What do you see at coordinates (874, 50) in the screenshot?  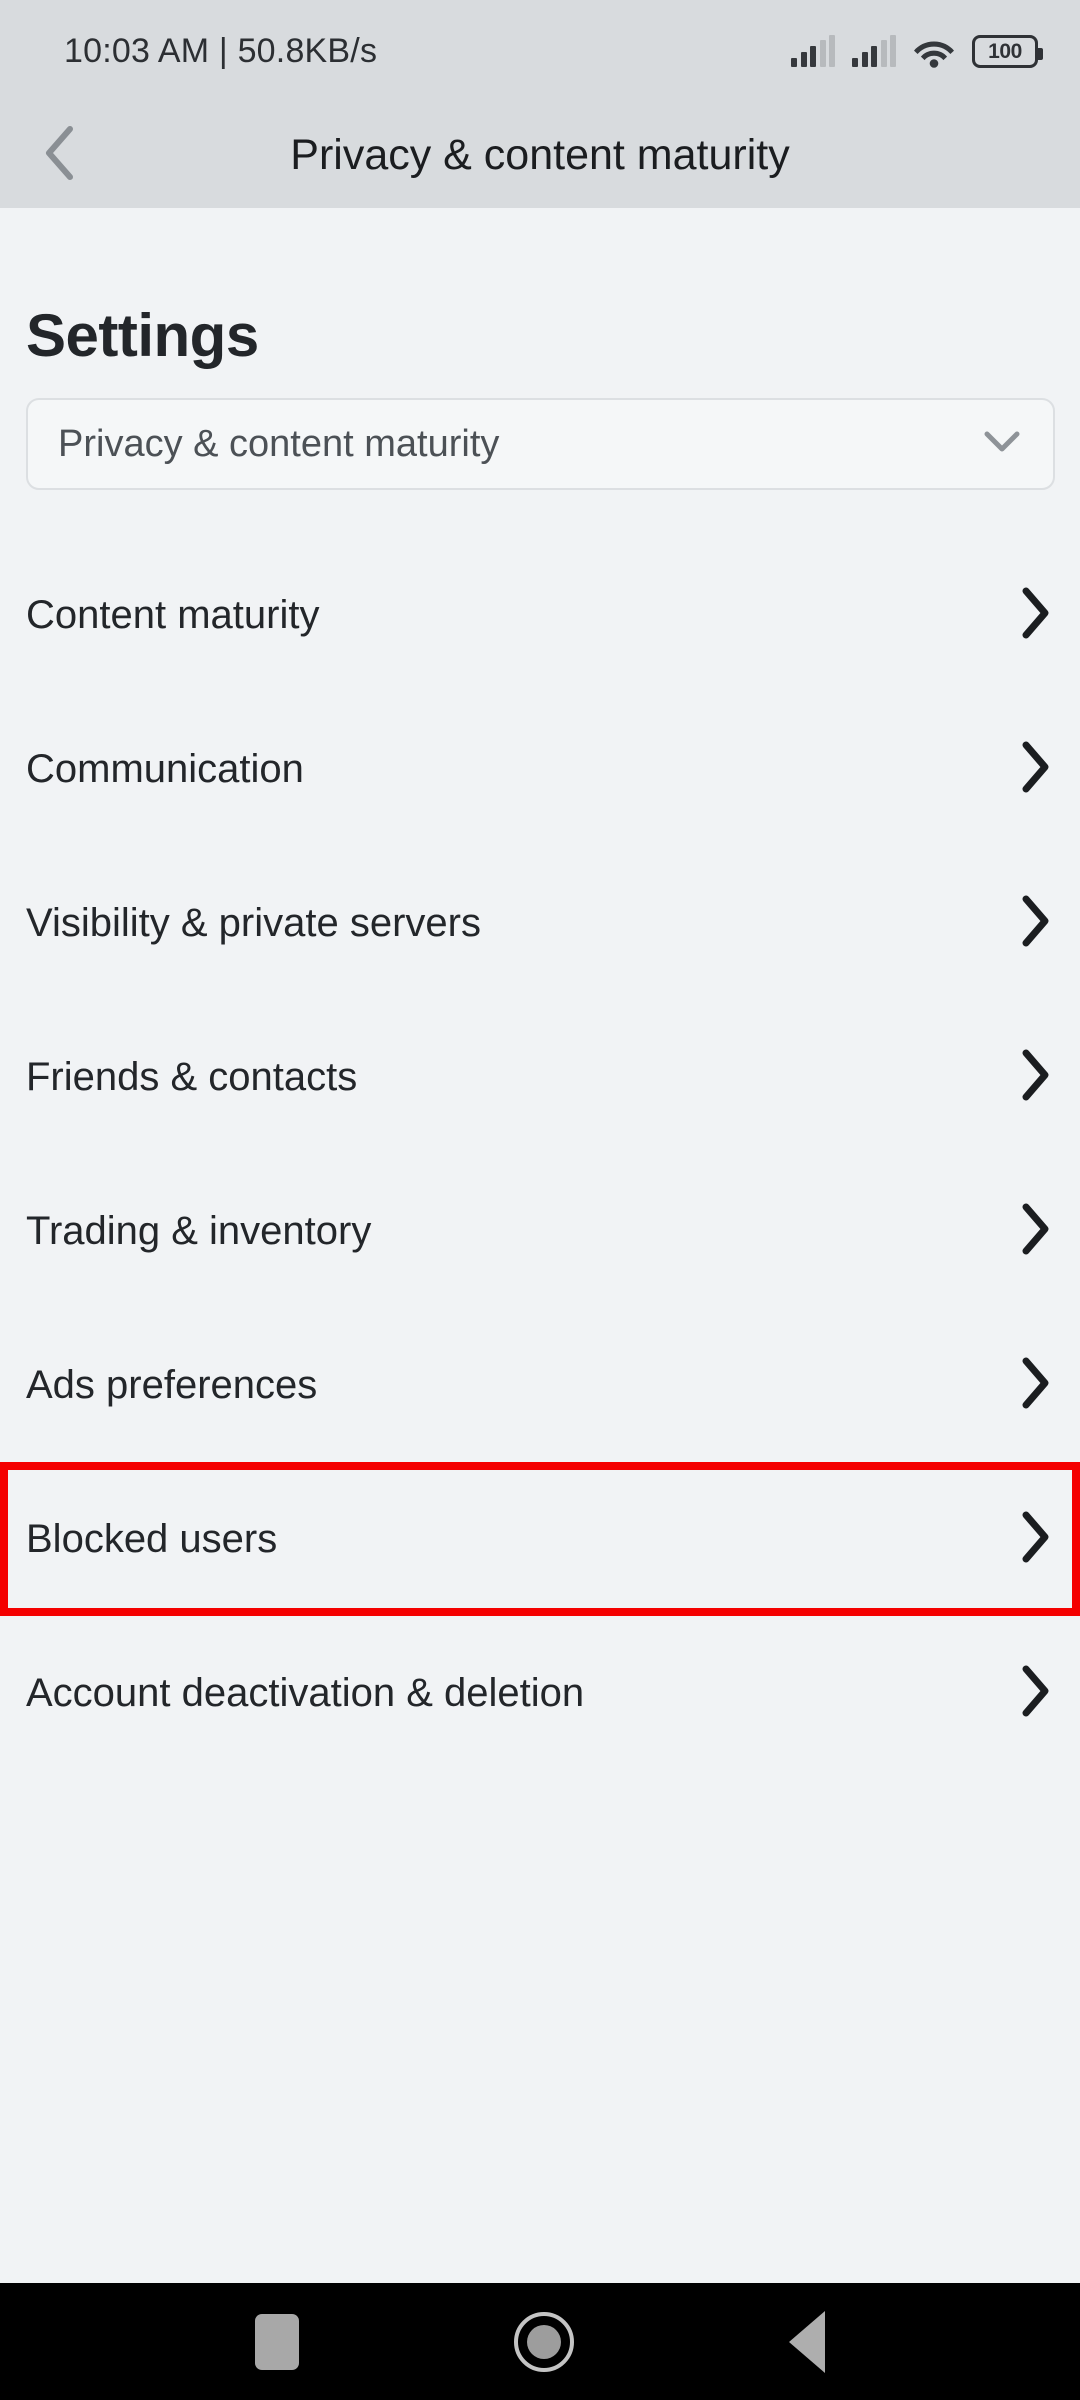 I see `signal-bars-icon-sim2` at bounding box center [874, 50].